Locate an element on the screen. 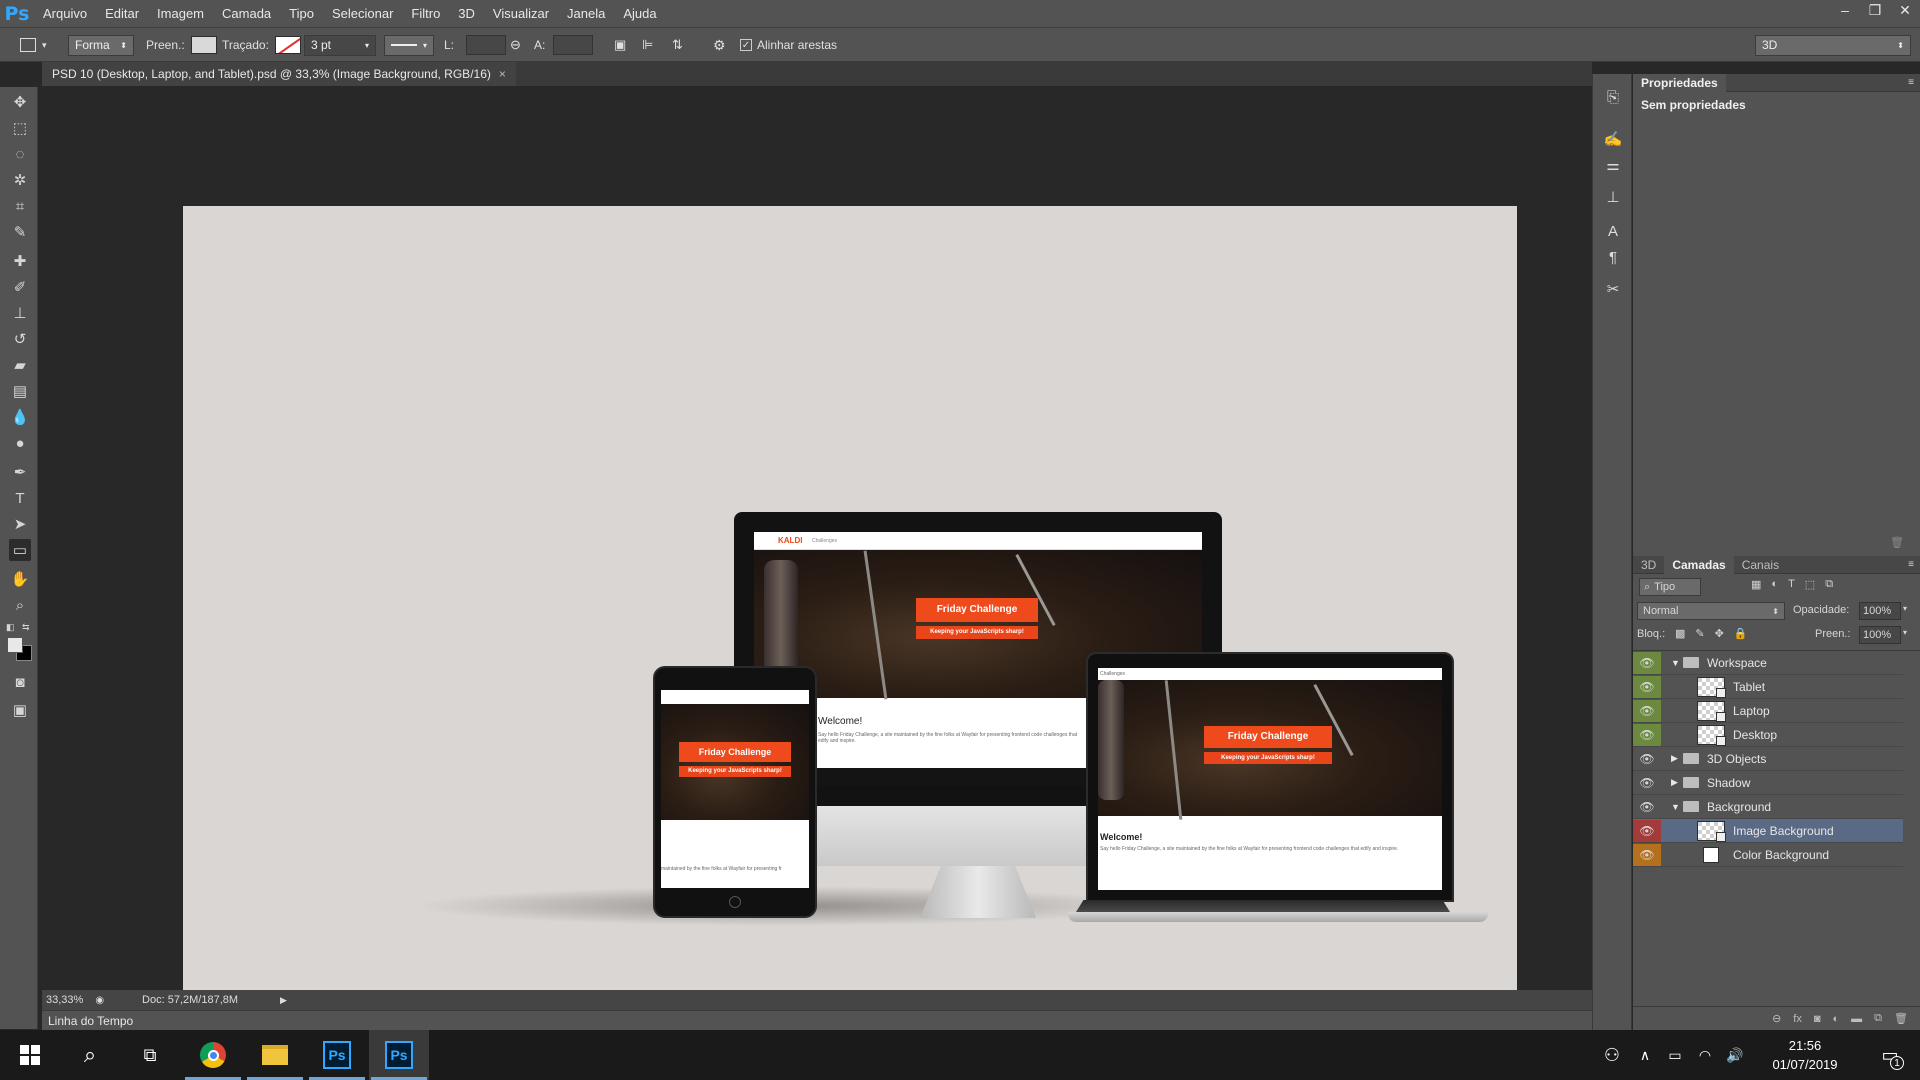  crop-tool-icon: ⌗ is located at coordinates (20, 206).